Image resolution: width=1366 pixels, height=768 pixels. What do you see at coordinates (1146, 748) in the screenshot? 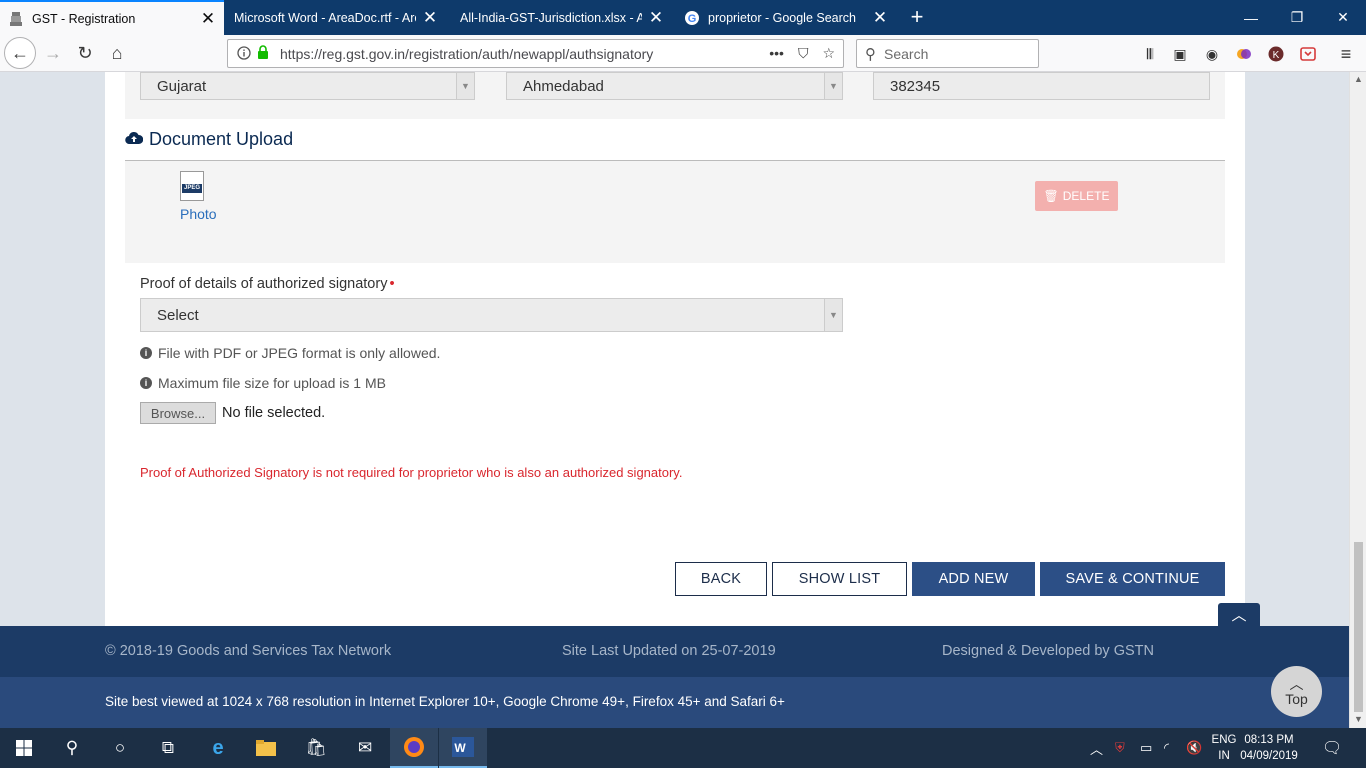
I see `battery-icon: ▭` at bounding box center [1146, 748].